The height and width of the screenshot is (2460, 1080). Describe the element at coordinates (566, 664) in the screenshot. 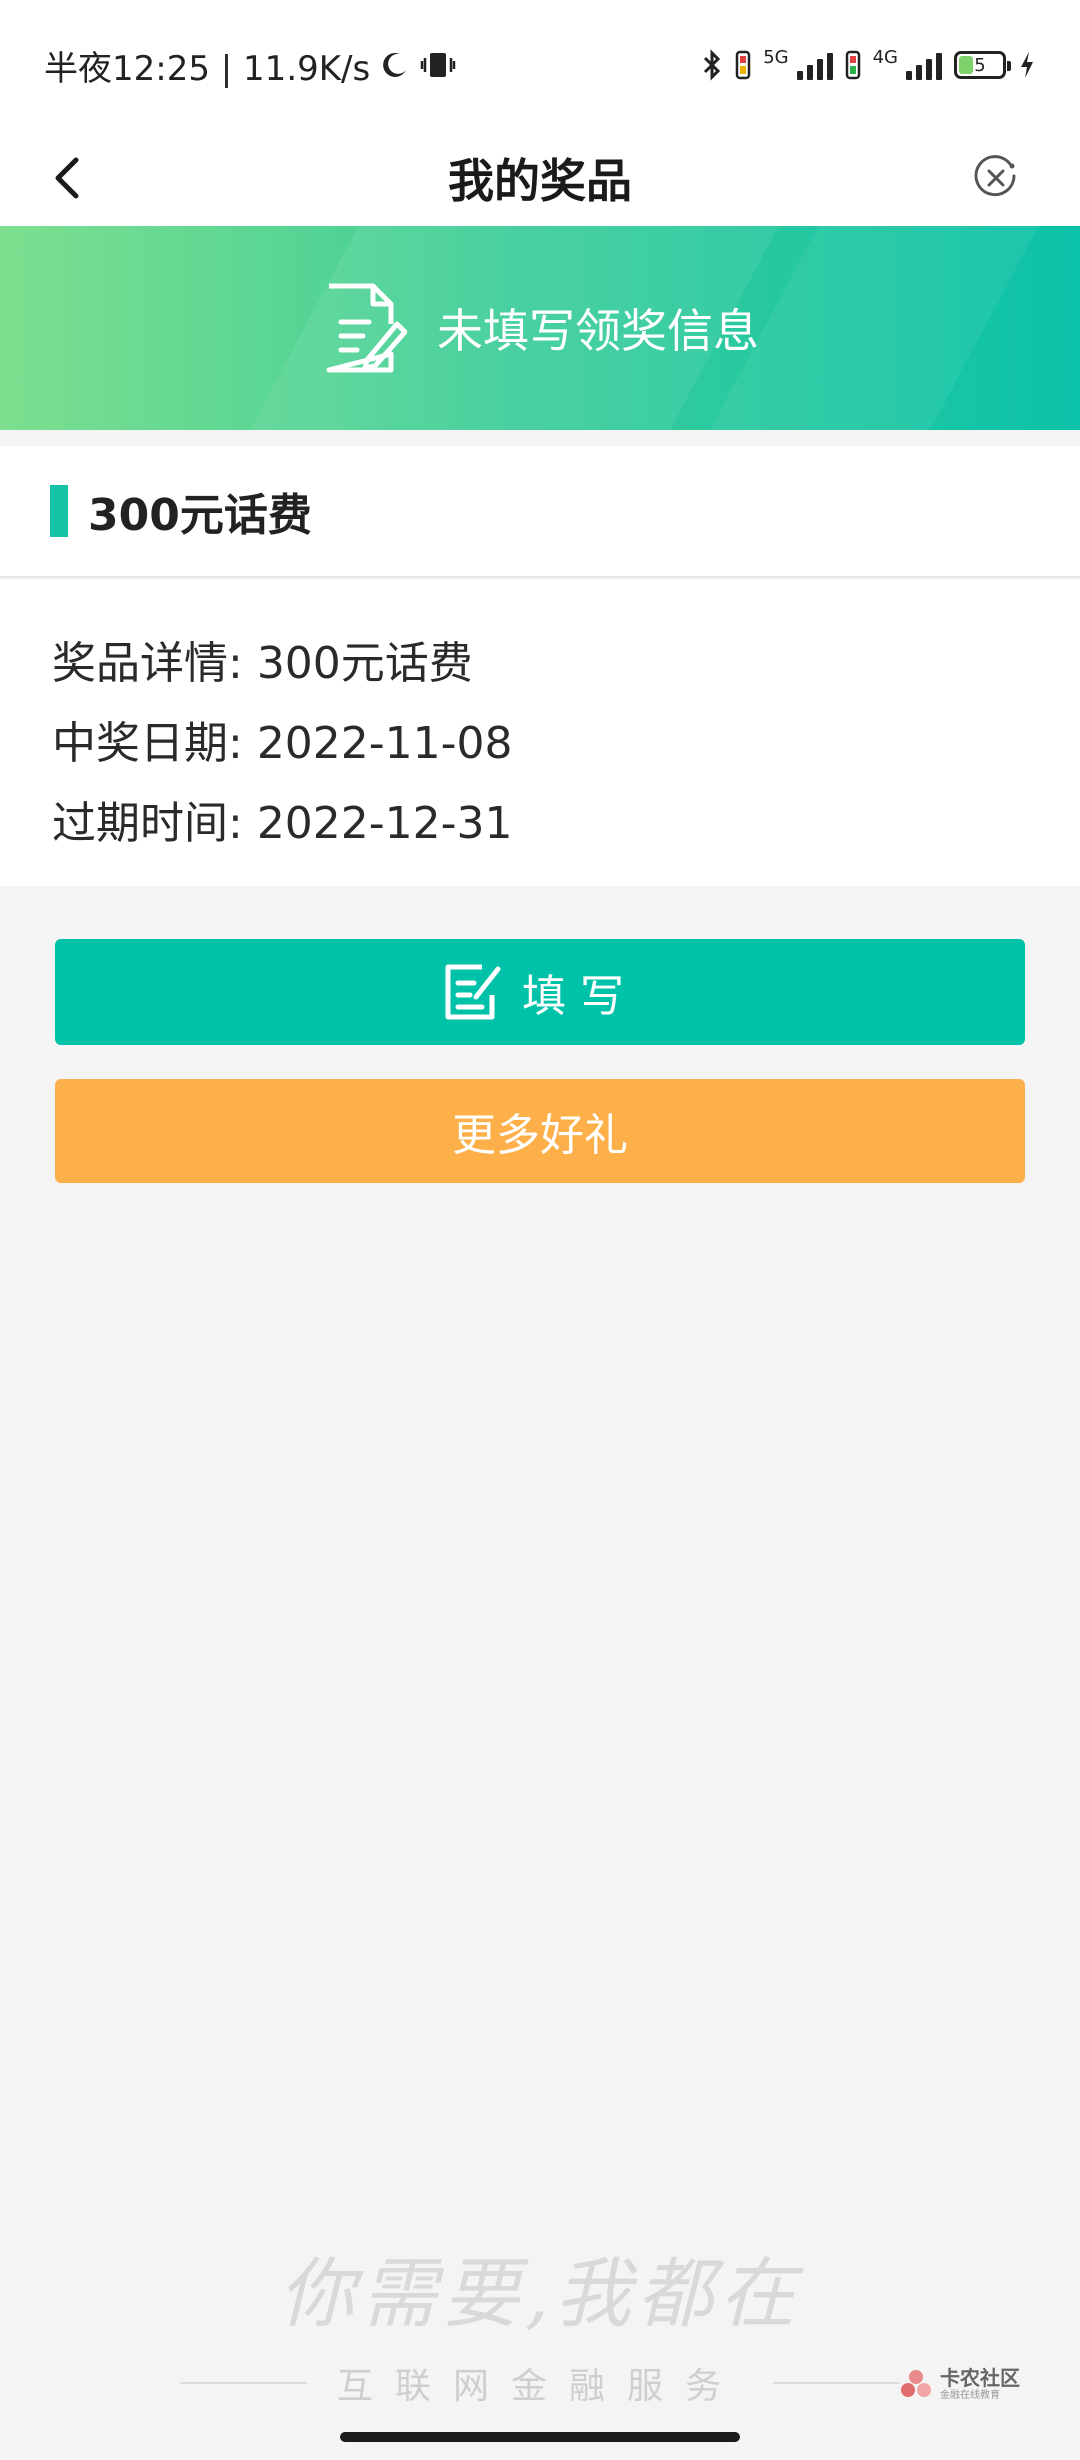

I see `detail-row-prize: 奖品详情: 300元话费` at that location.